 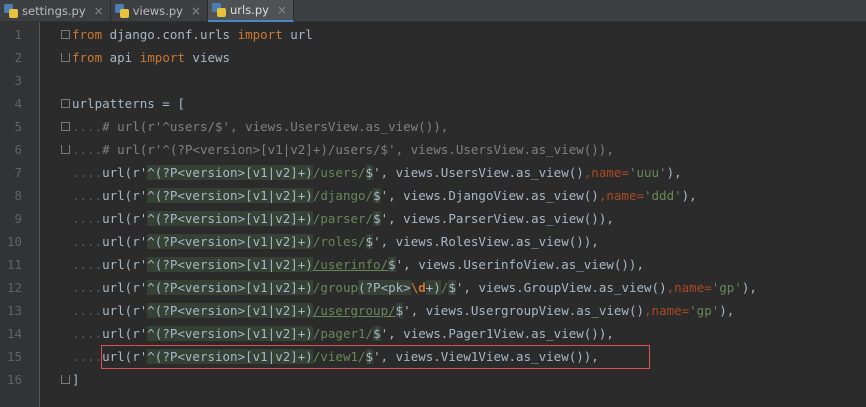 I want to click on code-token: urlpatterns = [, so click(x=128, y=103).